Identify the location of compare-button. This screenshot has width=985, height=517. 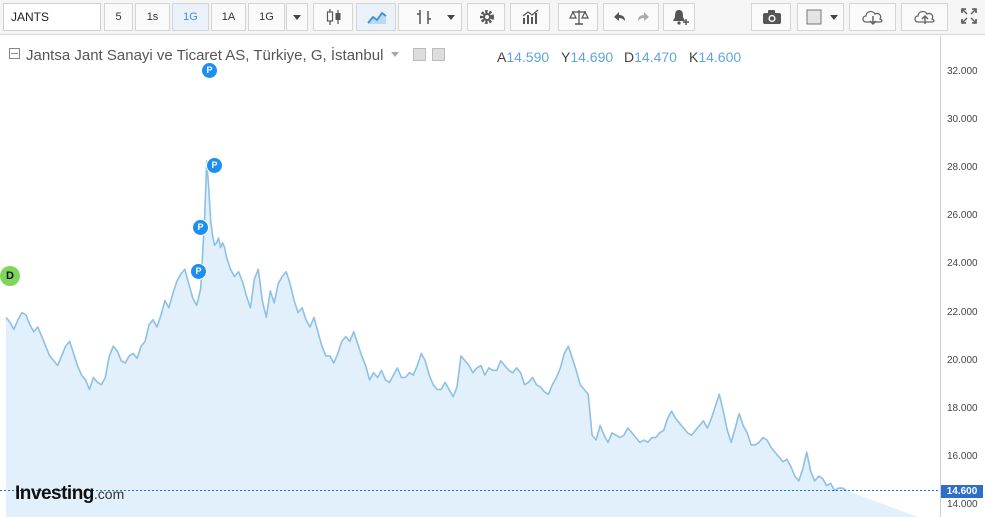
(578, 17).